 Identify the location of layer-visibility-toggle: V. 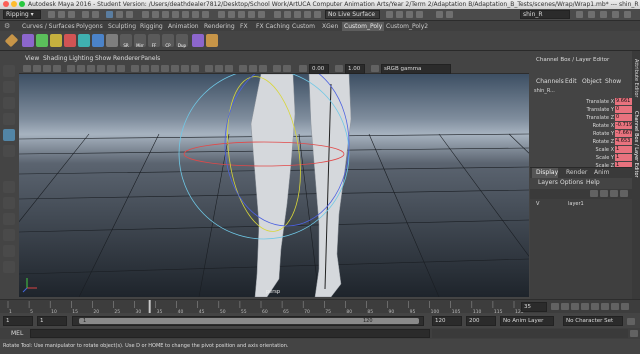
(537, 204).